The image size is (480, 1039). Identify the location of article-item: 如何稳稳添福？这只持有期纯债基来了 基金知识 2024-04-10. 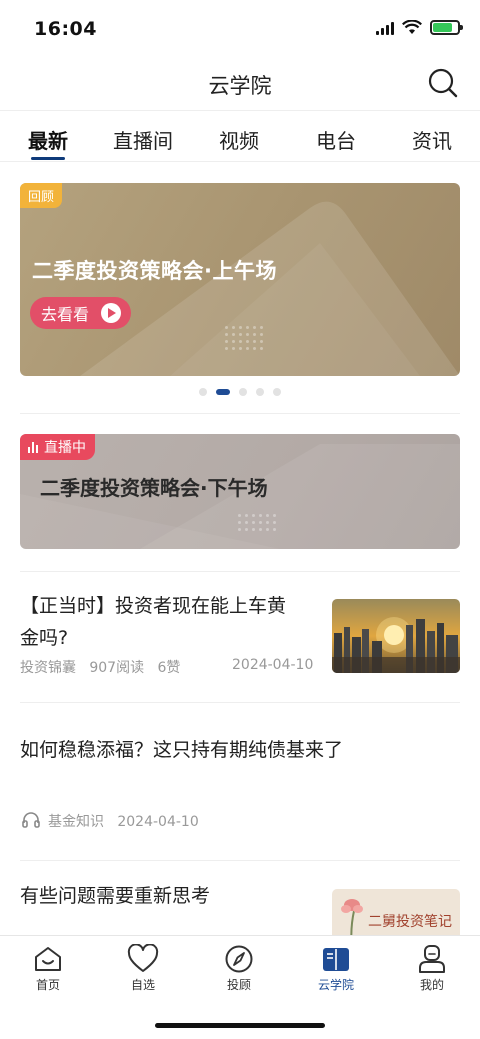
(240, 784).